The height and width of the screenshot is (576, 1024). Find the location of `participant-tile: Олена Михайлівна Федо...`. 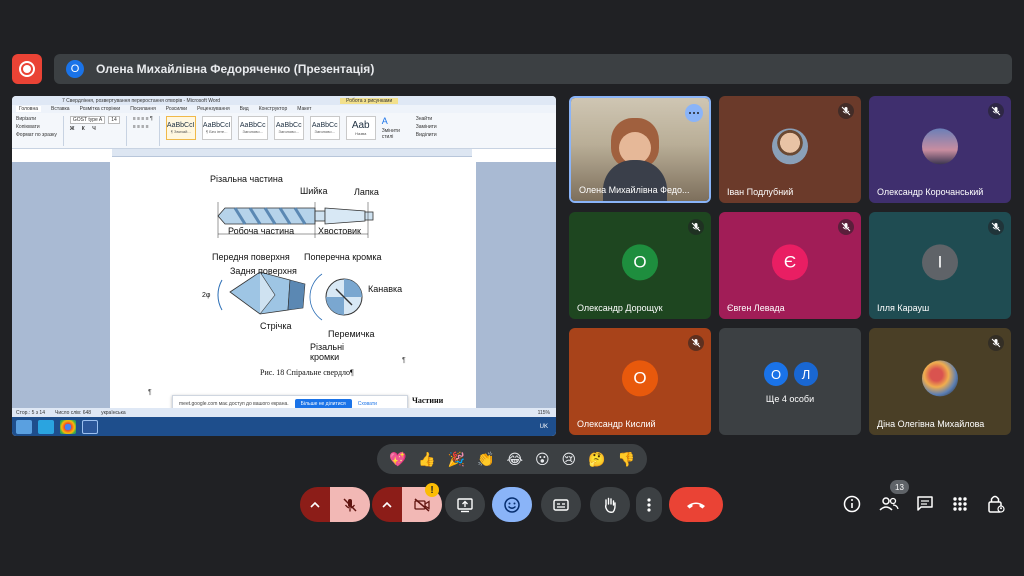

participant-tile: Олена Михайлівна Федо... is located at coordinates (640, 149).